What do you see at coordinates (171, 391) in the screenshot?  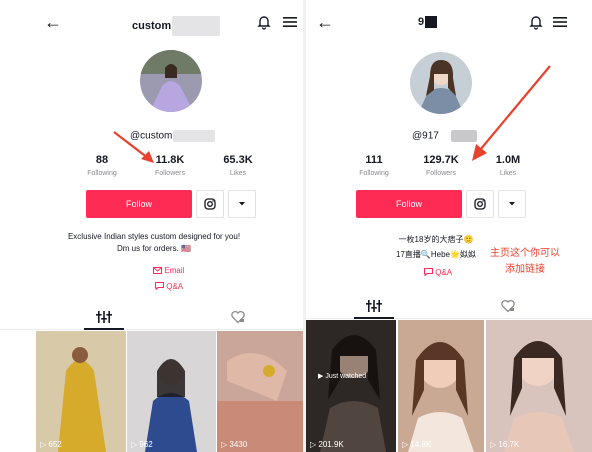 I see `video-thumbnail: ▷ 962` at bounding box center [171, 391].